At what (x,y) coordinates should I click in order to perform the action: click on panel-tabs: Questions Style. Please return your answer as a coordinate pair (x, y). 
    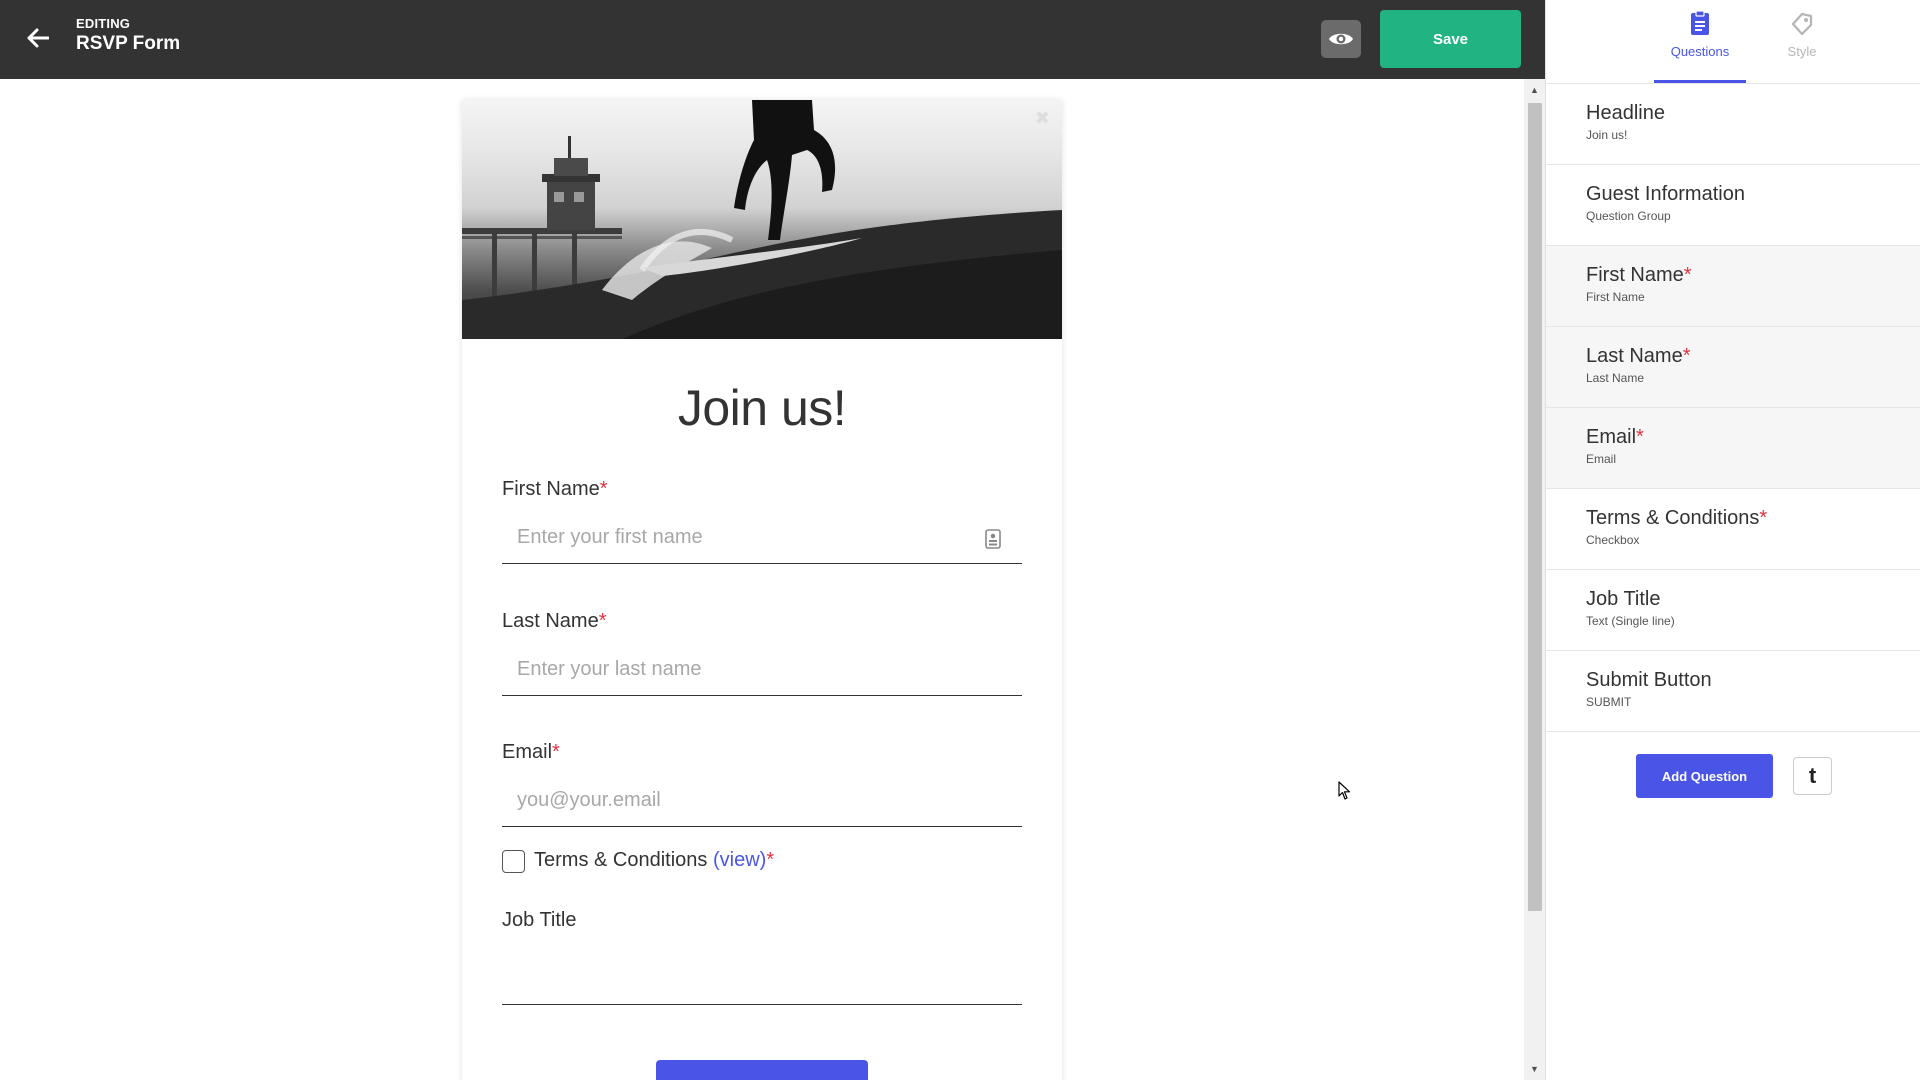
    Looking at the image, I should click on (1733, 42).